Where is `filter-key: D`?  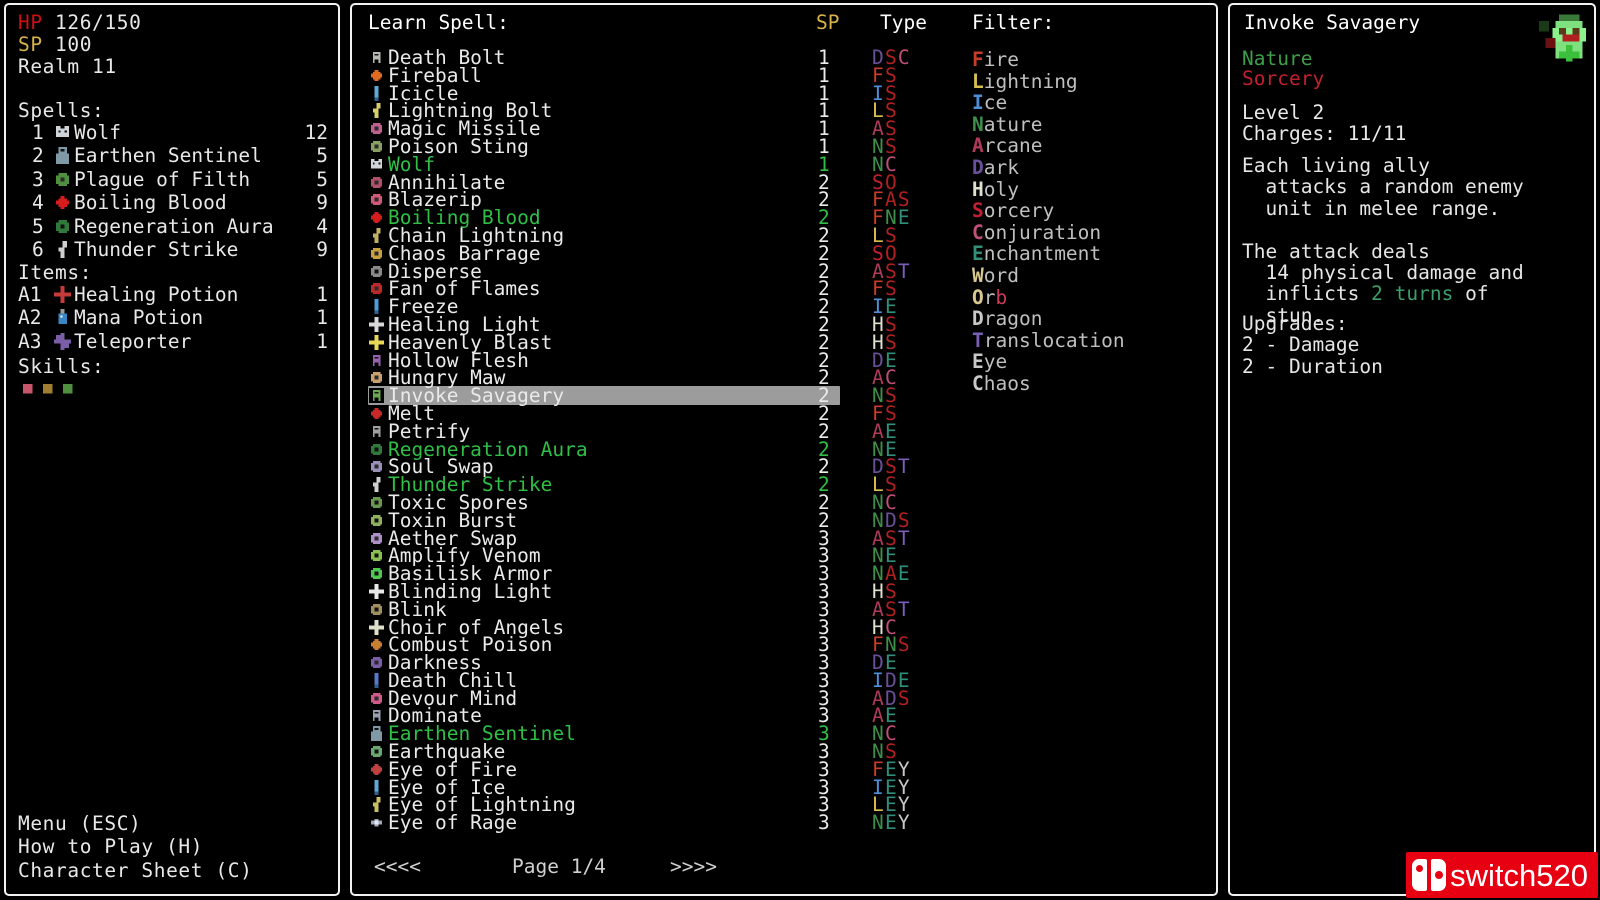 filter-key: D is located at coordinates (978, 167).